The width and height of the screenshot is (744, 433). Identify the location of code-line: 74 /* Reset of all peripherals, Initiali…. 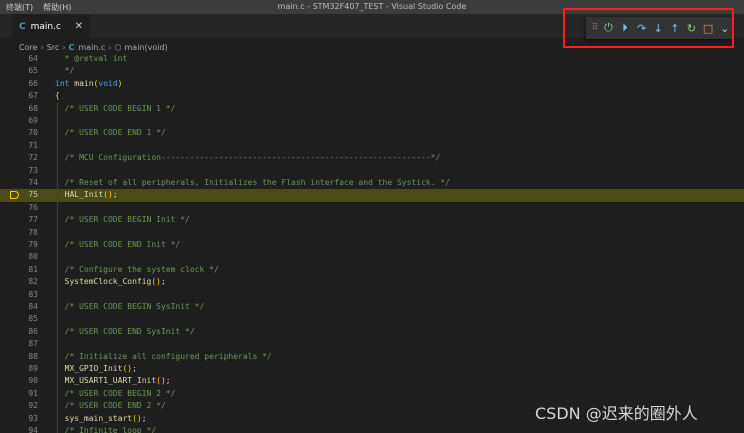
(372, 183).